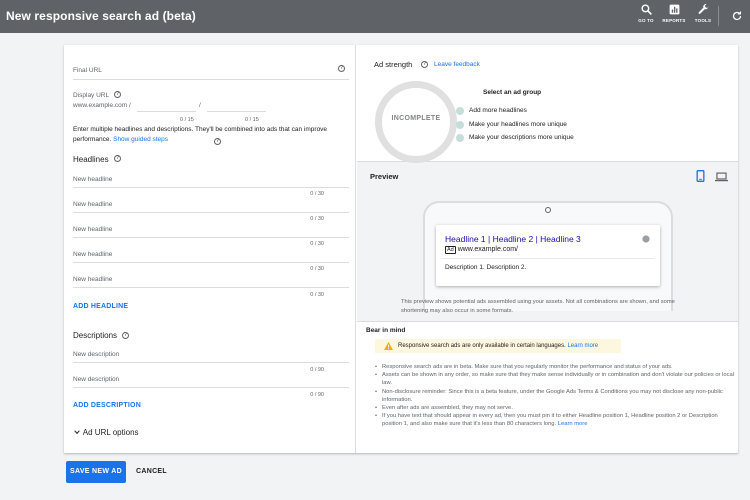 The width and height of the screenshot is (750, 500). What do you see at coordinates (106, 432) in the screenshot?
I see `ad-url-options-toggle: Ad URL options` at bounding box center [106, 432].